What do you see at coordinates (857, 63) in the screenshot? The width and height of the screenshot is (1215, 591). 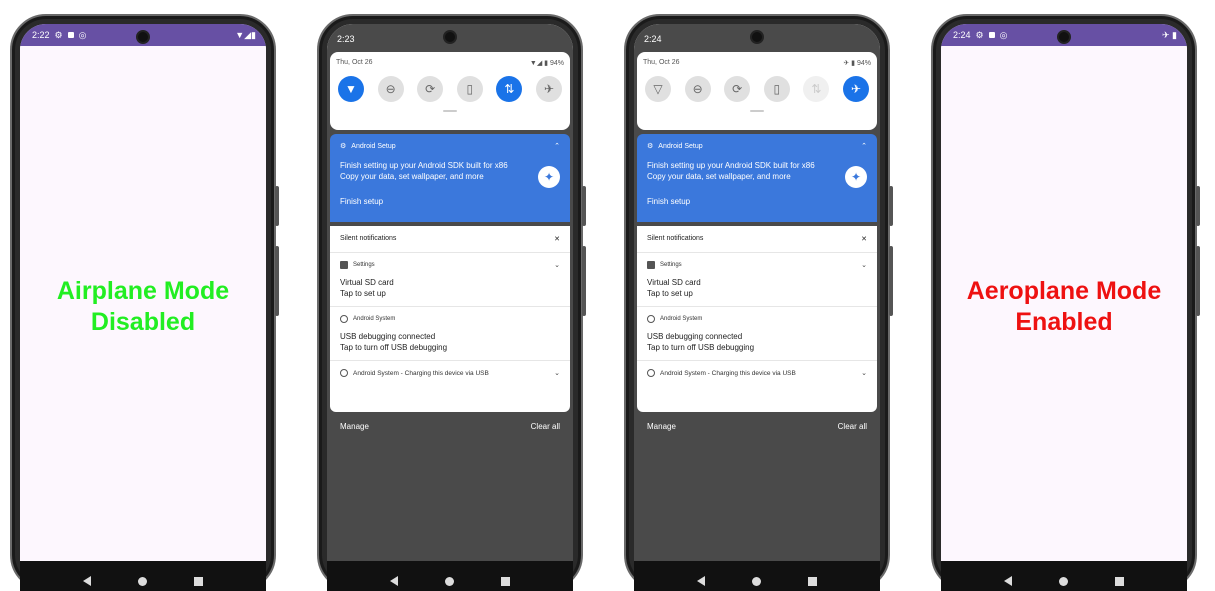 I see `qs-status-icons: ✈ ▮ 94%` at bounding box center [857, 63].